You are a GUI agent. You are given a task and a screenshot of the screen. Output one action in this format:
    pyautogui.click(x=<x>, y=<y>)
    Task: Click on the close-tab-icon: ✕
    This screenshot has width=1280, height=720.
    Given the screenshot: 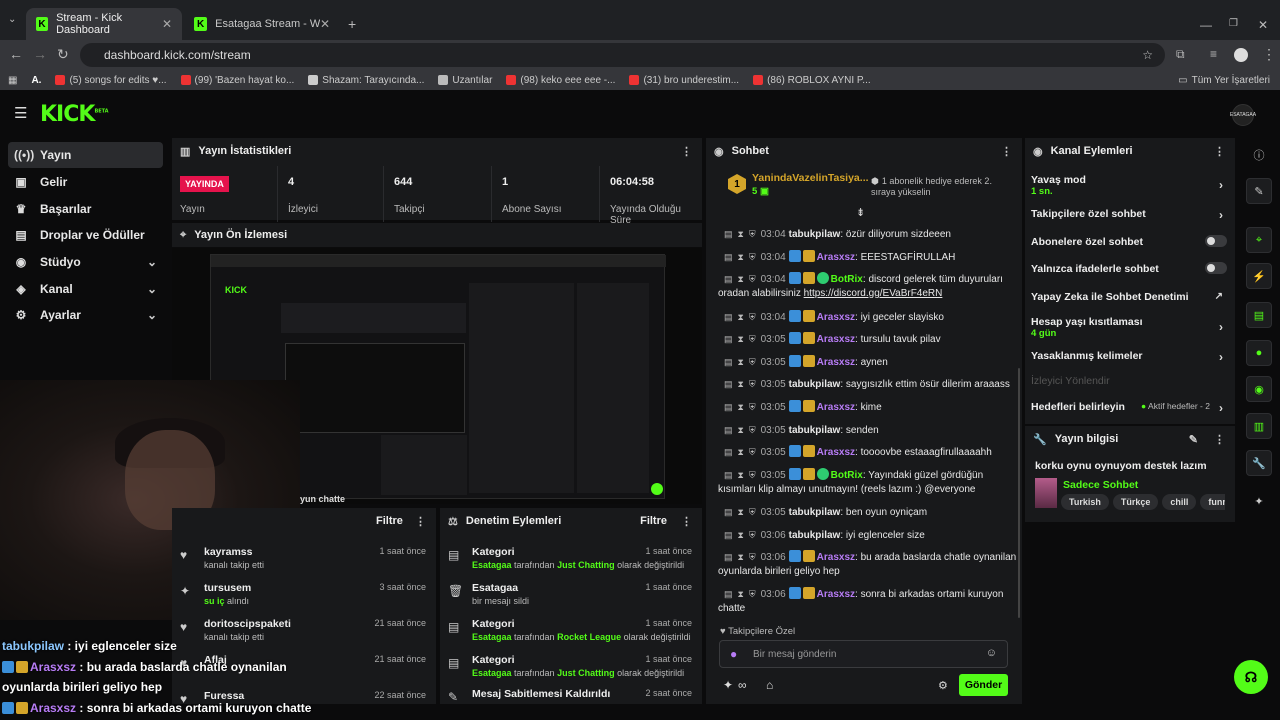 What is the action you would take?
    pyautogui.click(x=167, y=24)
    